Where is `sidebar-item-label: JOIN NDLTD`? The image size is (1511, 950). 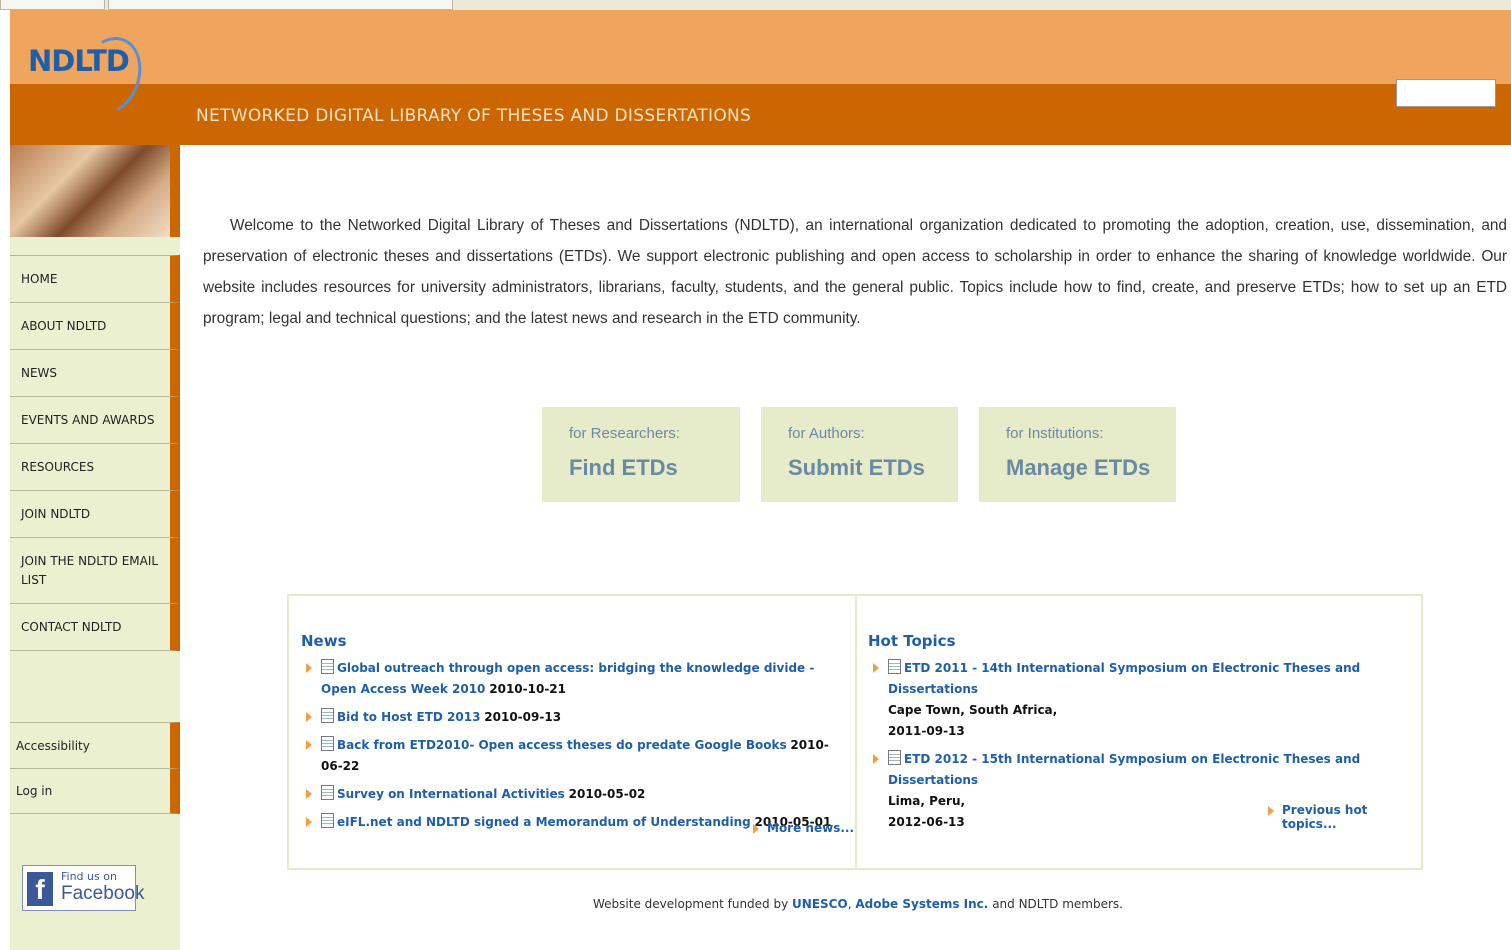 sidebar-item-label: JOIN NDLTD is located at coordinates (56, 514).